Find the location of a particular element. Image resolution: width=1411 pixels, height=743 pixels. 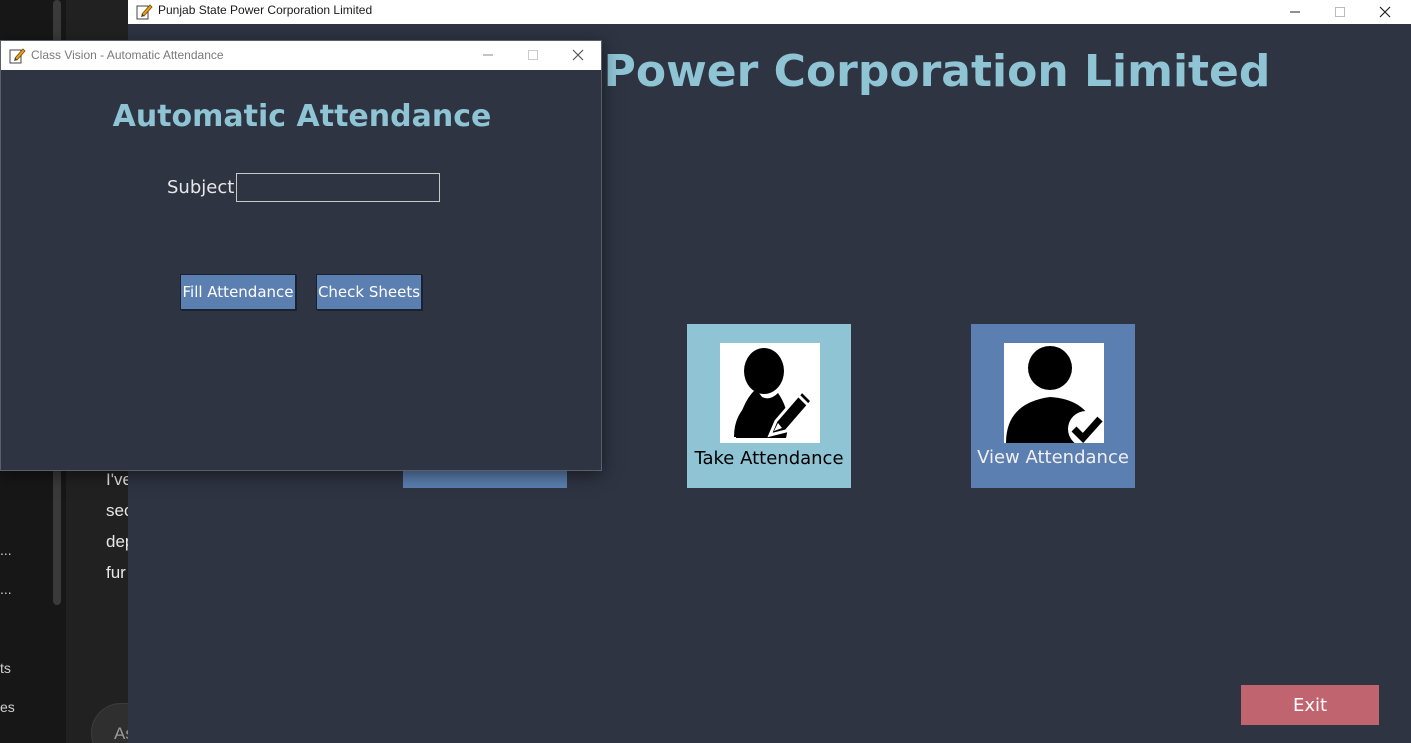

exit-button: Exit is located at coordinates (1310, 705).